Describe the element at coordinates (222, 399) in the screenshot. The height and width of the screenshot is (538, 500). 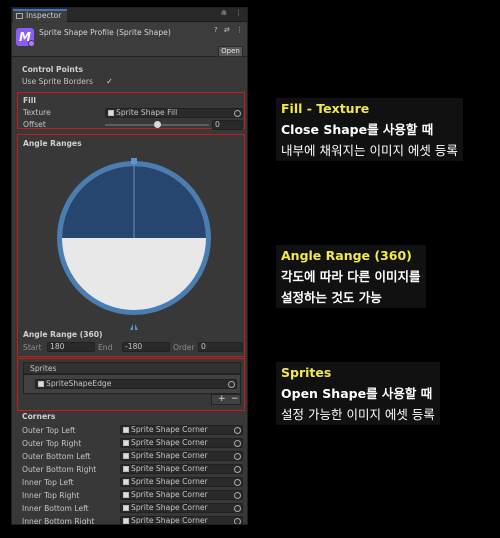
I see `add-sprite-icon: +` at that location.